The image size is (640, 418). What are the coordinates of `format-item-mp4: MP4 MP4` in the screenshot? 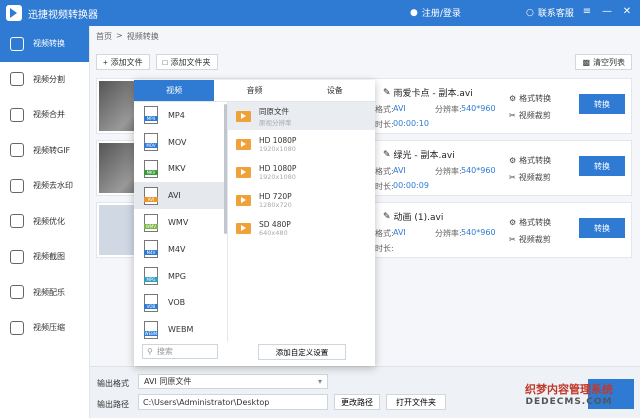 It's located at (180, 115).